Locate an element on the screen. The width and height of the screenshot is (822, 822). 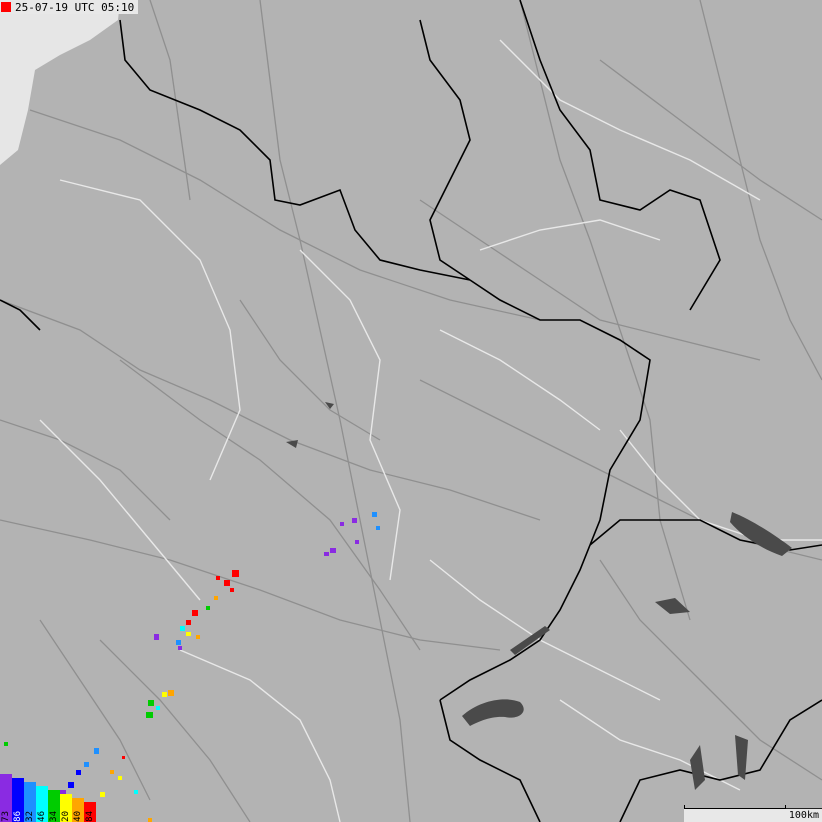
timestamp-marker-icon is located at coordinates (6, 7).